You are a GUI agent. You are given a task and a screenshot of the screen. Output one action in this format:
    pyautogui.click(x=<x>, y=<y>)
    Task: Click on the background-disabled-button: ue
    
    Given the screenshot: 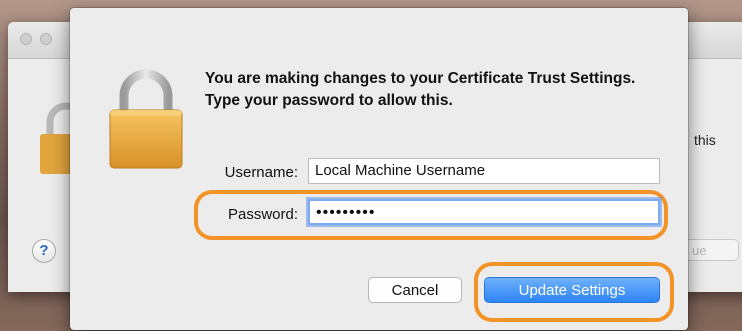 What is the action you would take?
    pyautogui.click(x=709, y=250)
    